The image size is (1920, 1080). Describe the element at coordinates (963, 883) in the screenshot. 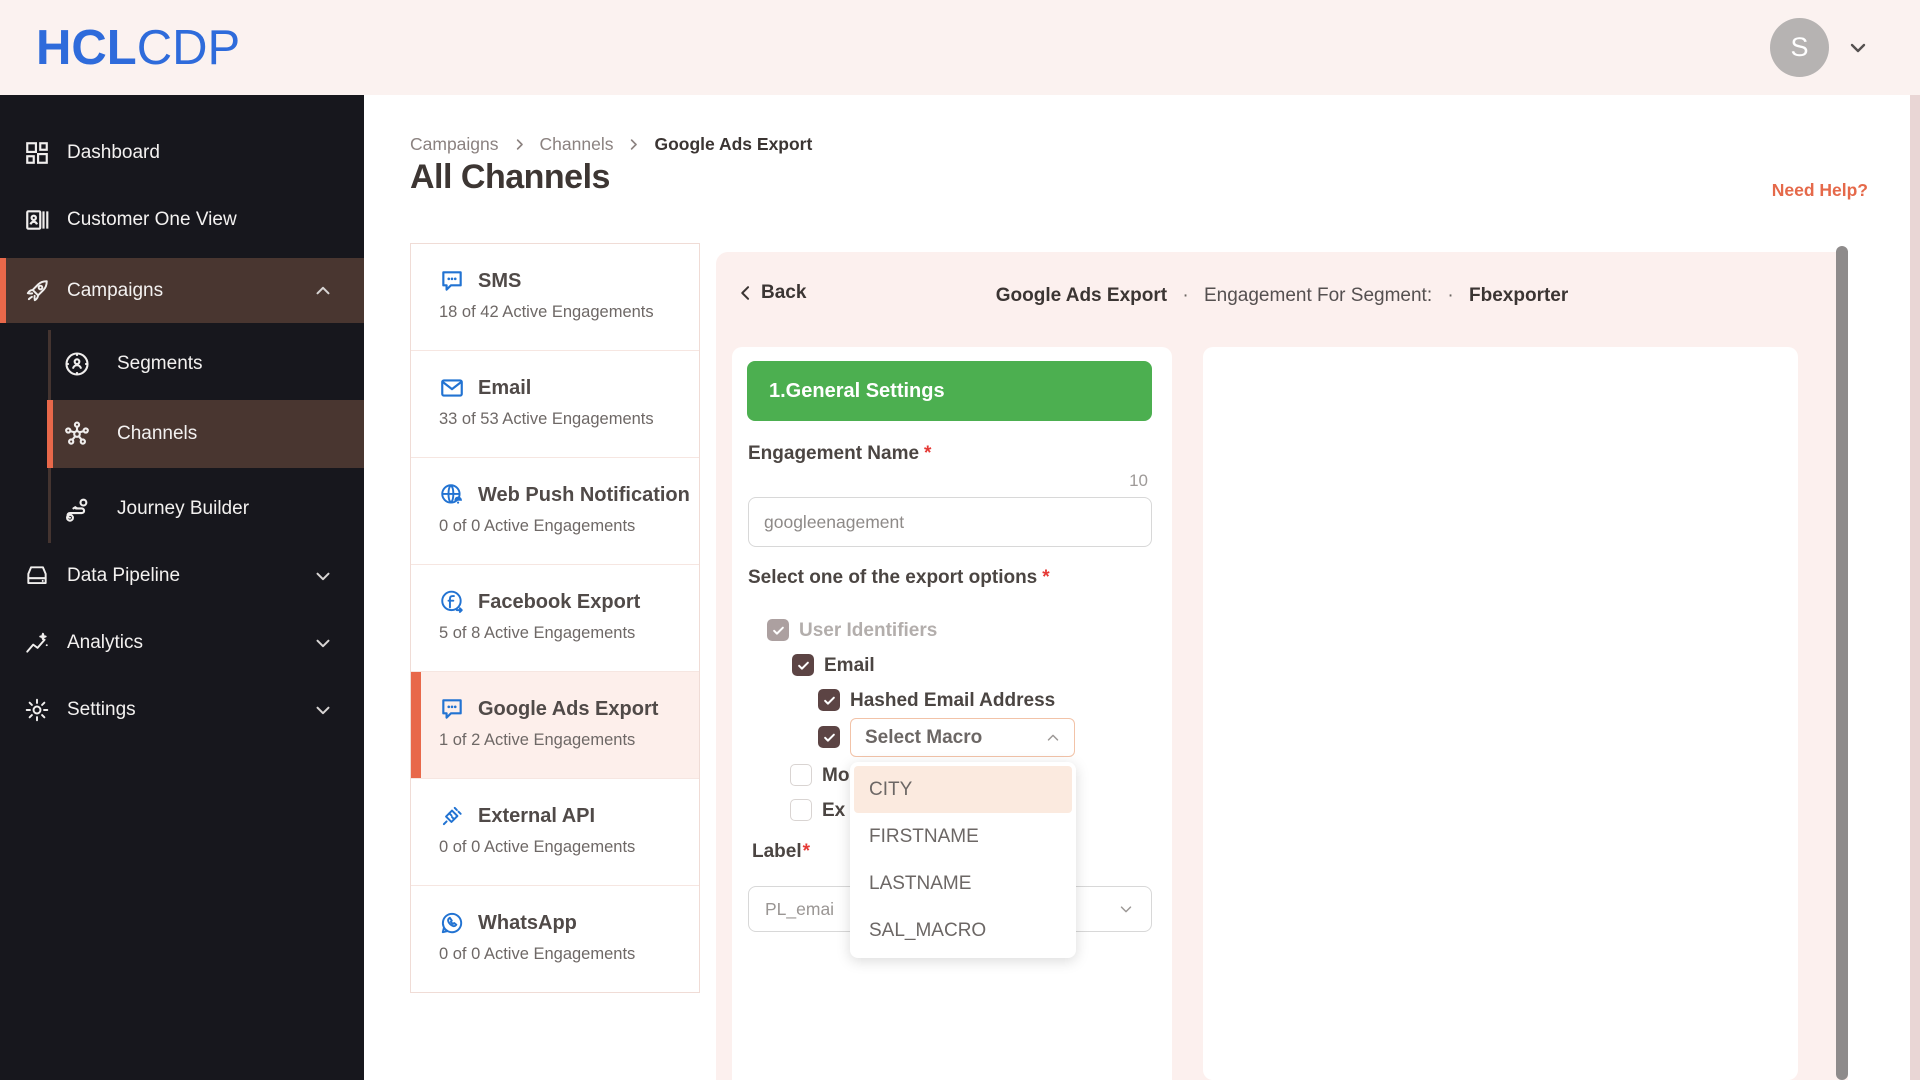

I see `dropdown-option-lastname: LASTNAME` at that location.